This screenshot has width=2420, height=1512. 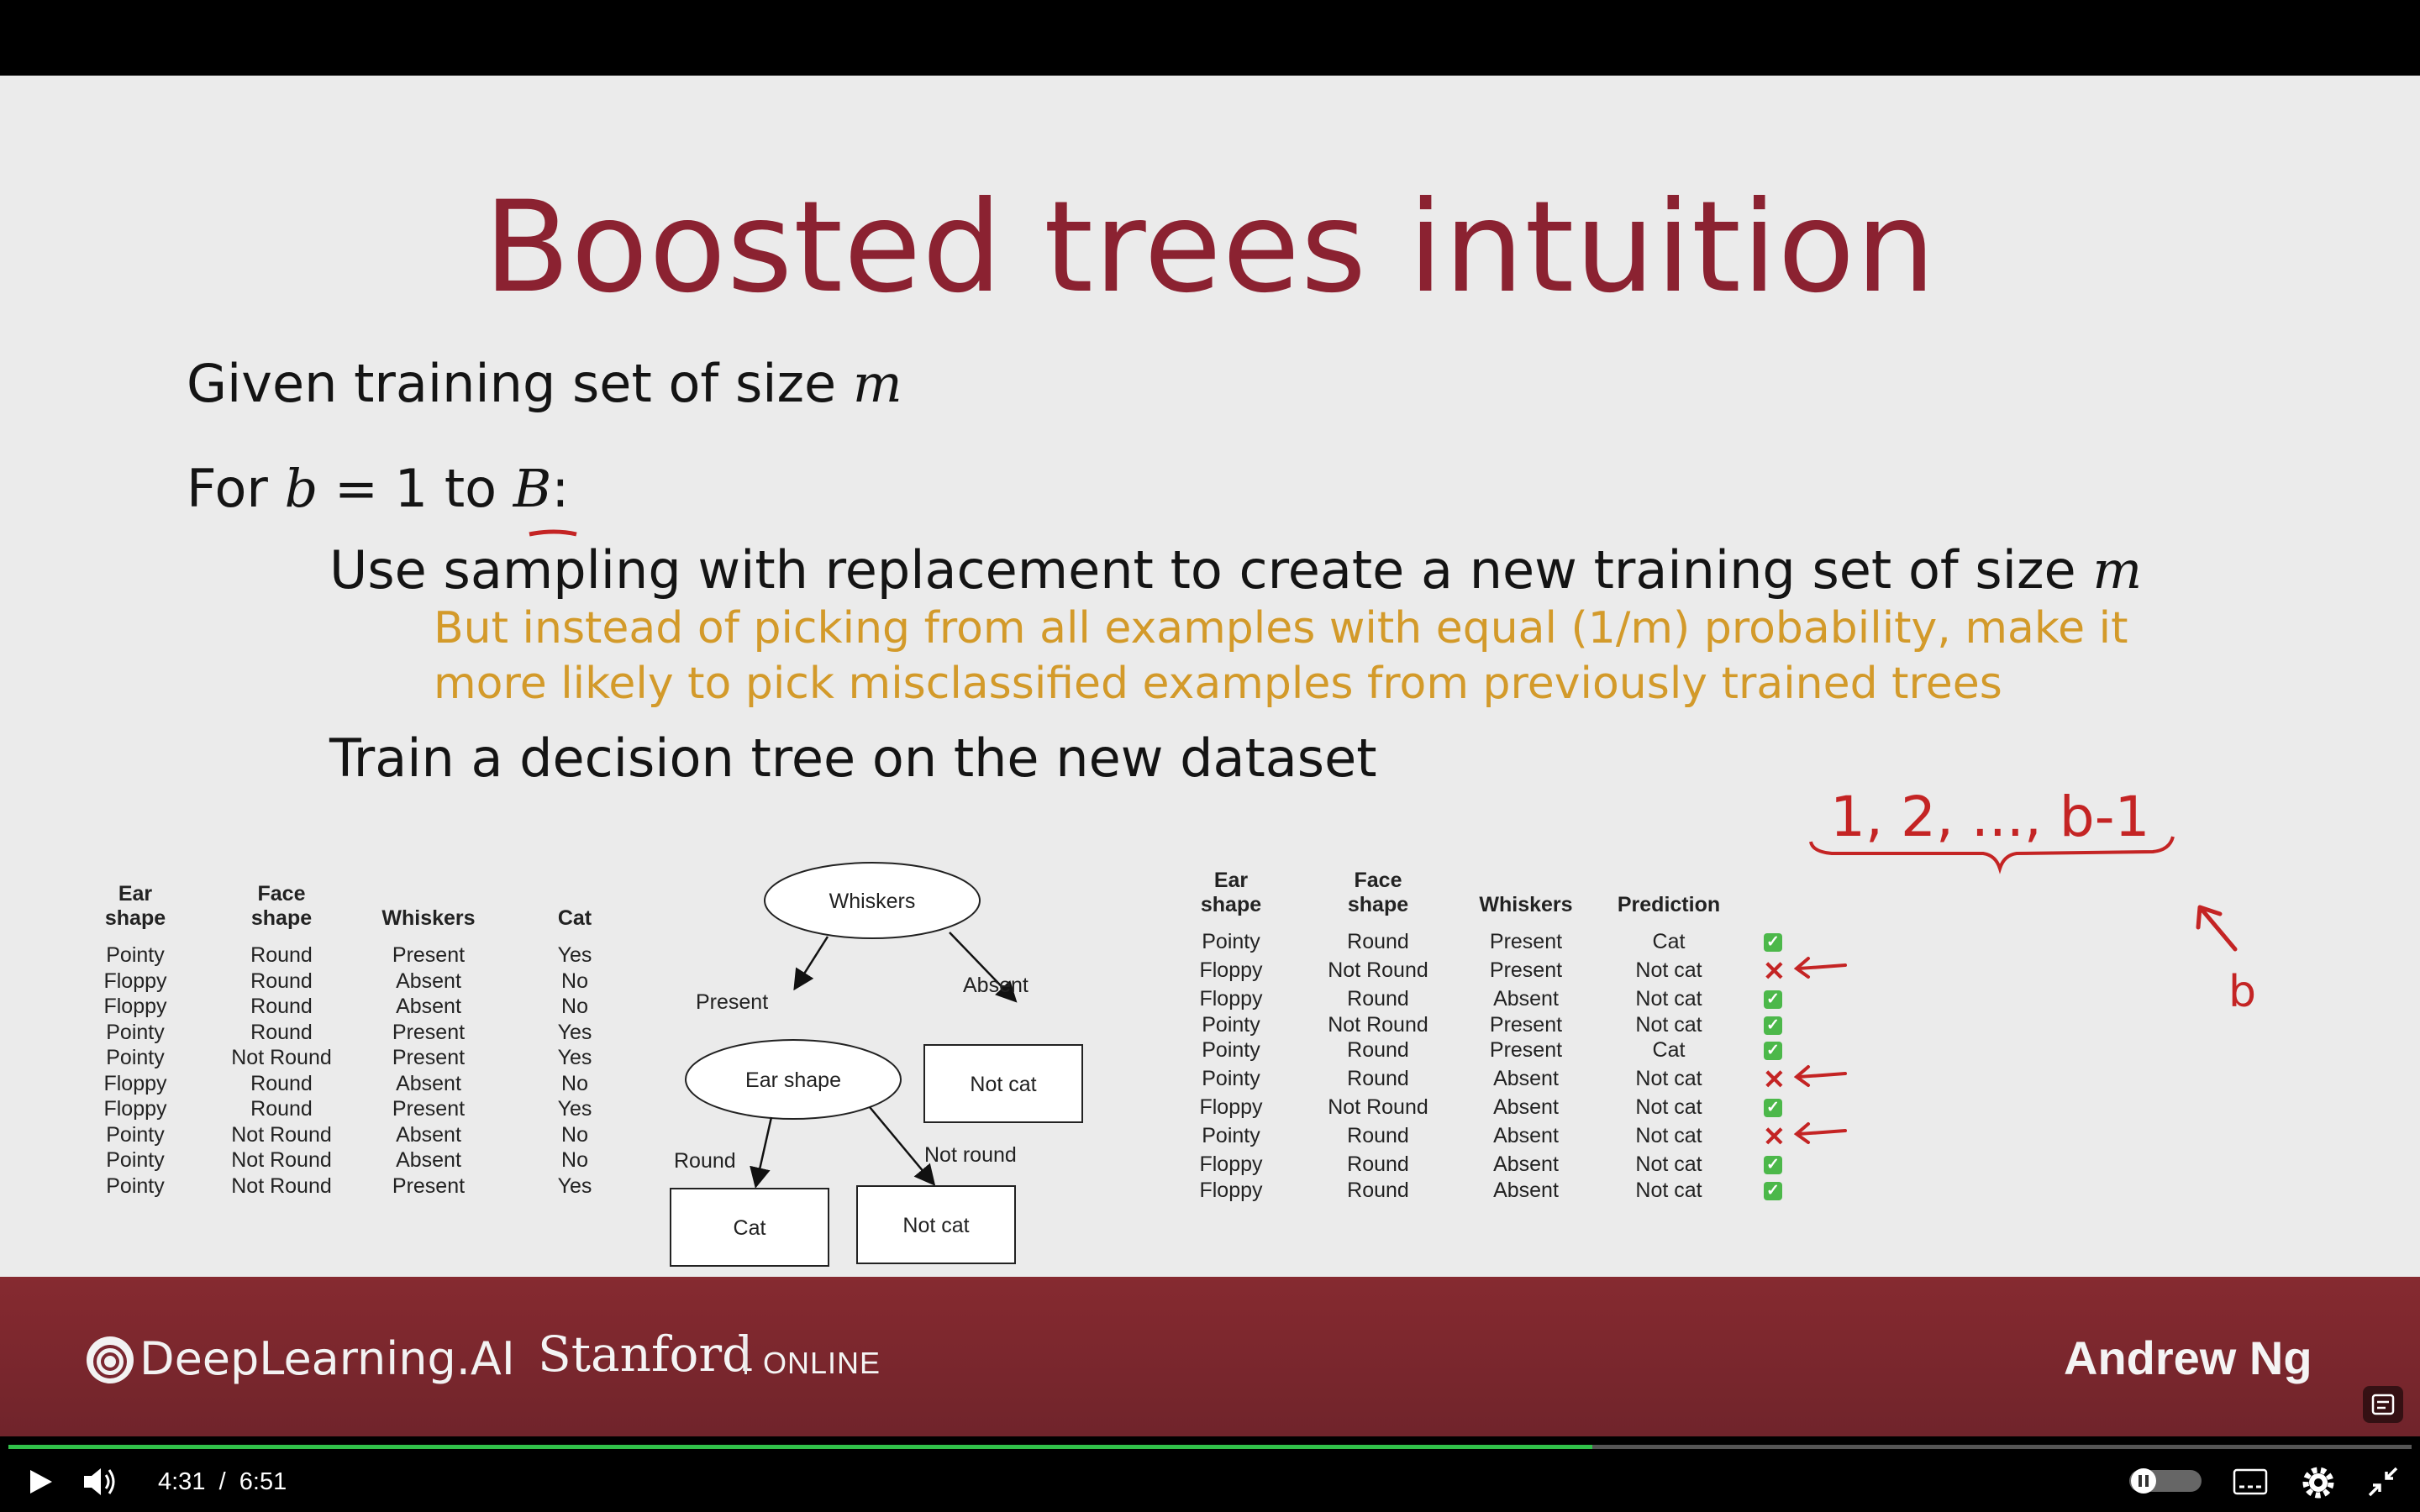 I want to click on table-row: Floppy Round Absent Not cat ✓, so click(x=1520, y=1165).